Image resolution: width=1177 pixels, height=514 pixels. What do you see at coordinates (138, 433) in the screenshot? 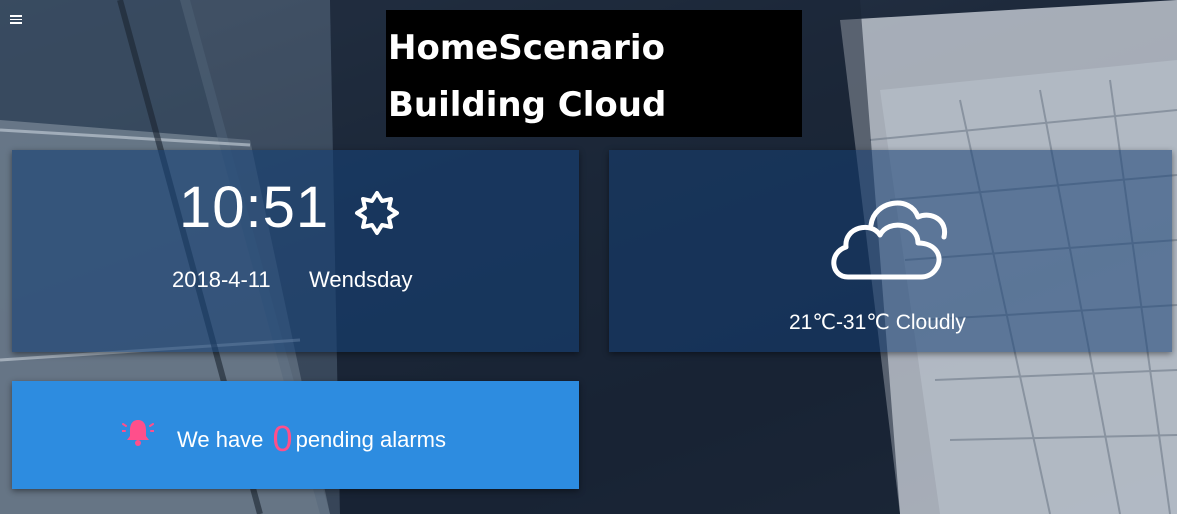
I see `alarm-bell-icon` at bounding box center [138, 433].